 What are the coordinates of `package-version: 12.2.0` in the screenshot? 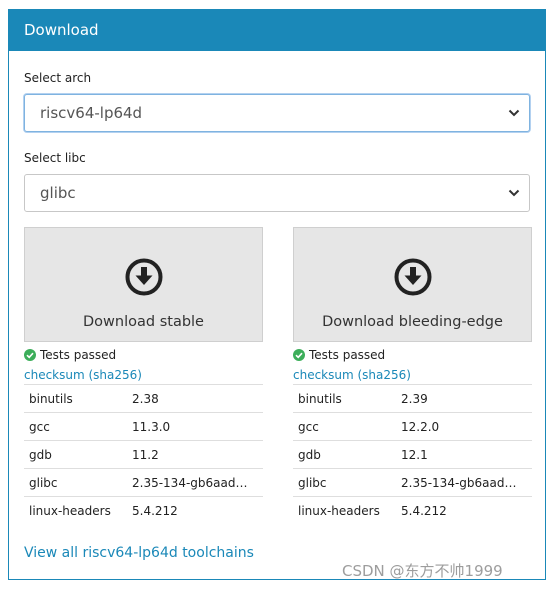 It's located at (420, 426).